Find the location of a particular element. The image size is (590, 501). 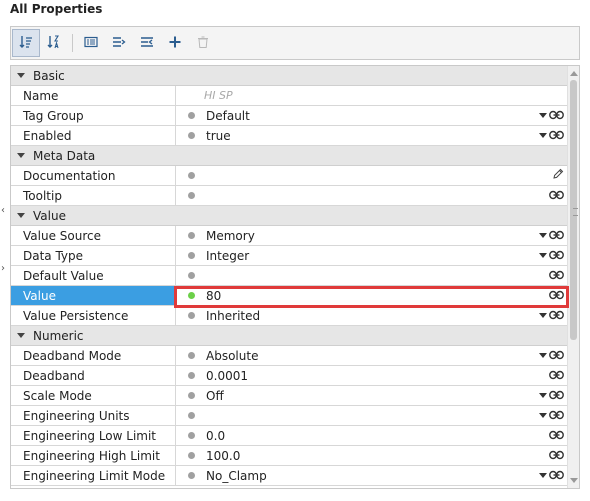

property-name: Data Type is located at coordinates (93, 255).